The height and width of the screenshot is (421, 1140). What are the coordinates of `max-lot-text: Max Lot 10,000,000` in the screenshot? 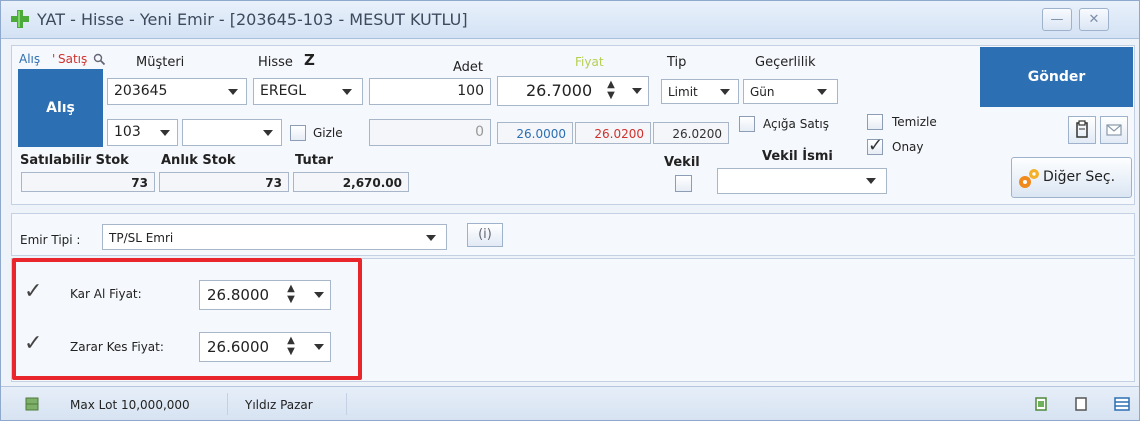 It's located at (130, 405).